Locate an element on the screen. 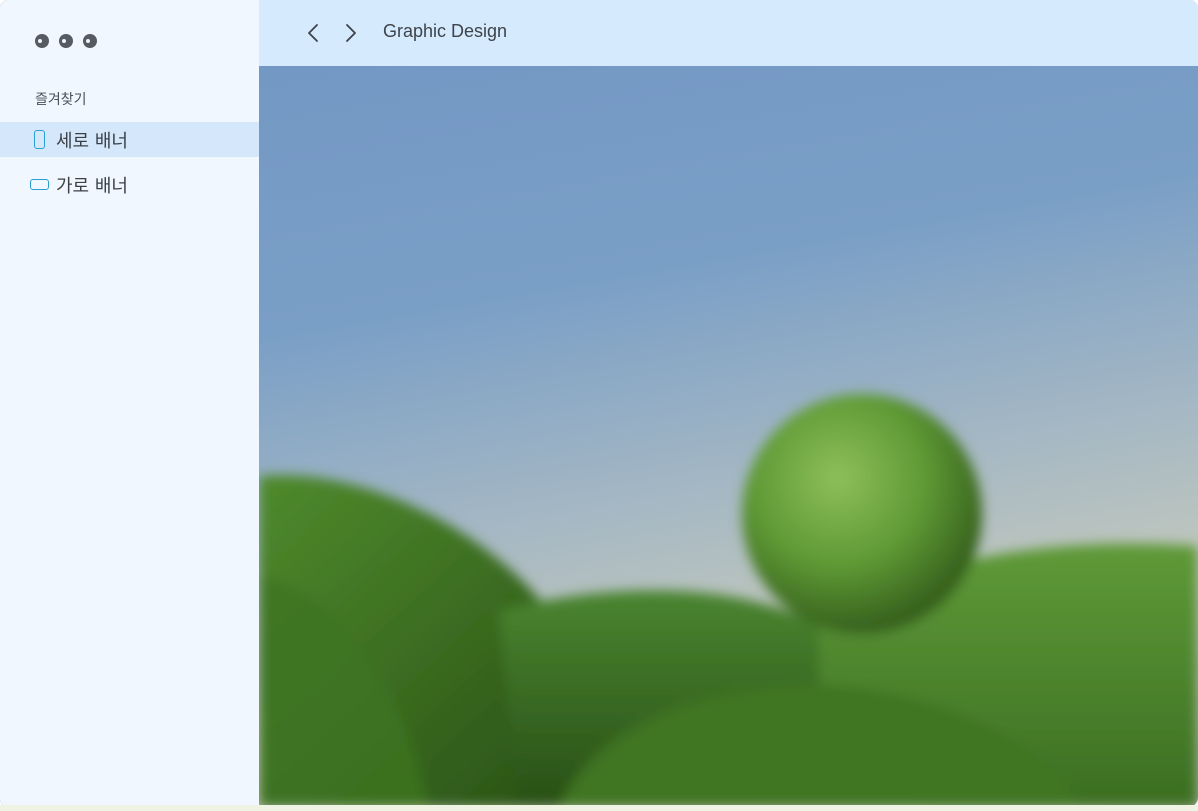 The width and height of the screenshot is (1198, 811). chevron-left-icon is located at coordinates (313, 33).